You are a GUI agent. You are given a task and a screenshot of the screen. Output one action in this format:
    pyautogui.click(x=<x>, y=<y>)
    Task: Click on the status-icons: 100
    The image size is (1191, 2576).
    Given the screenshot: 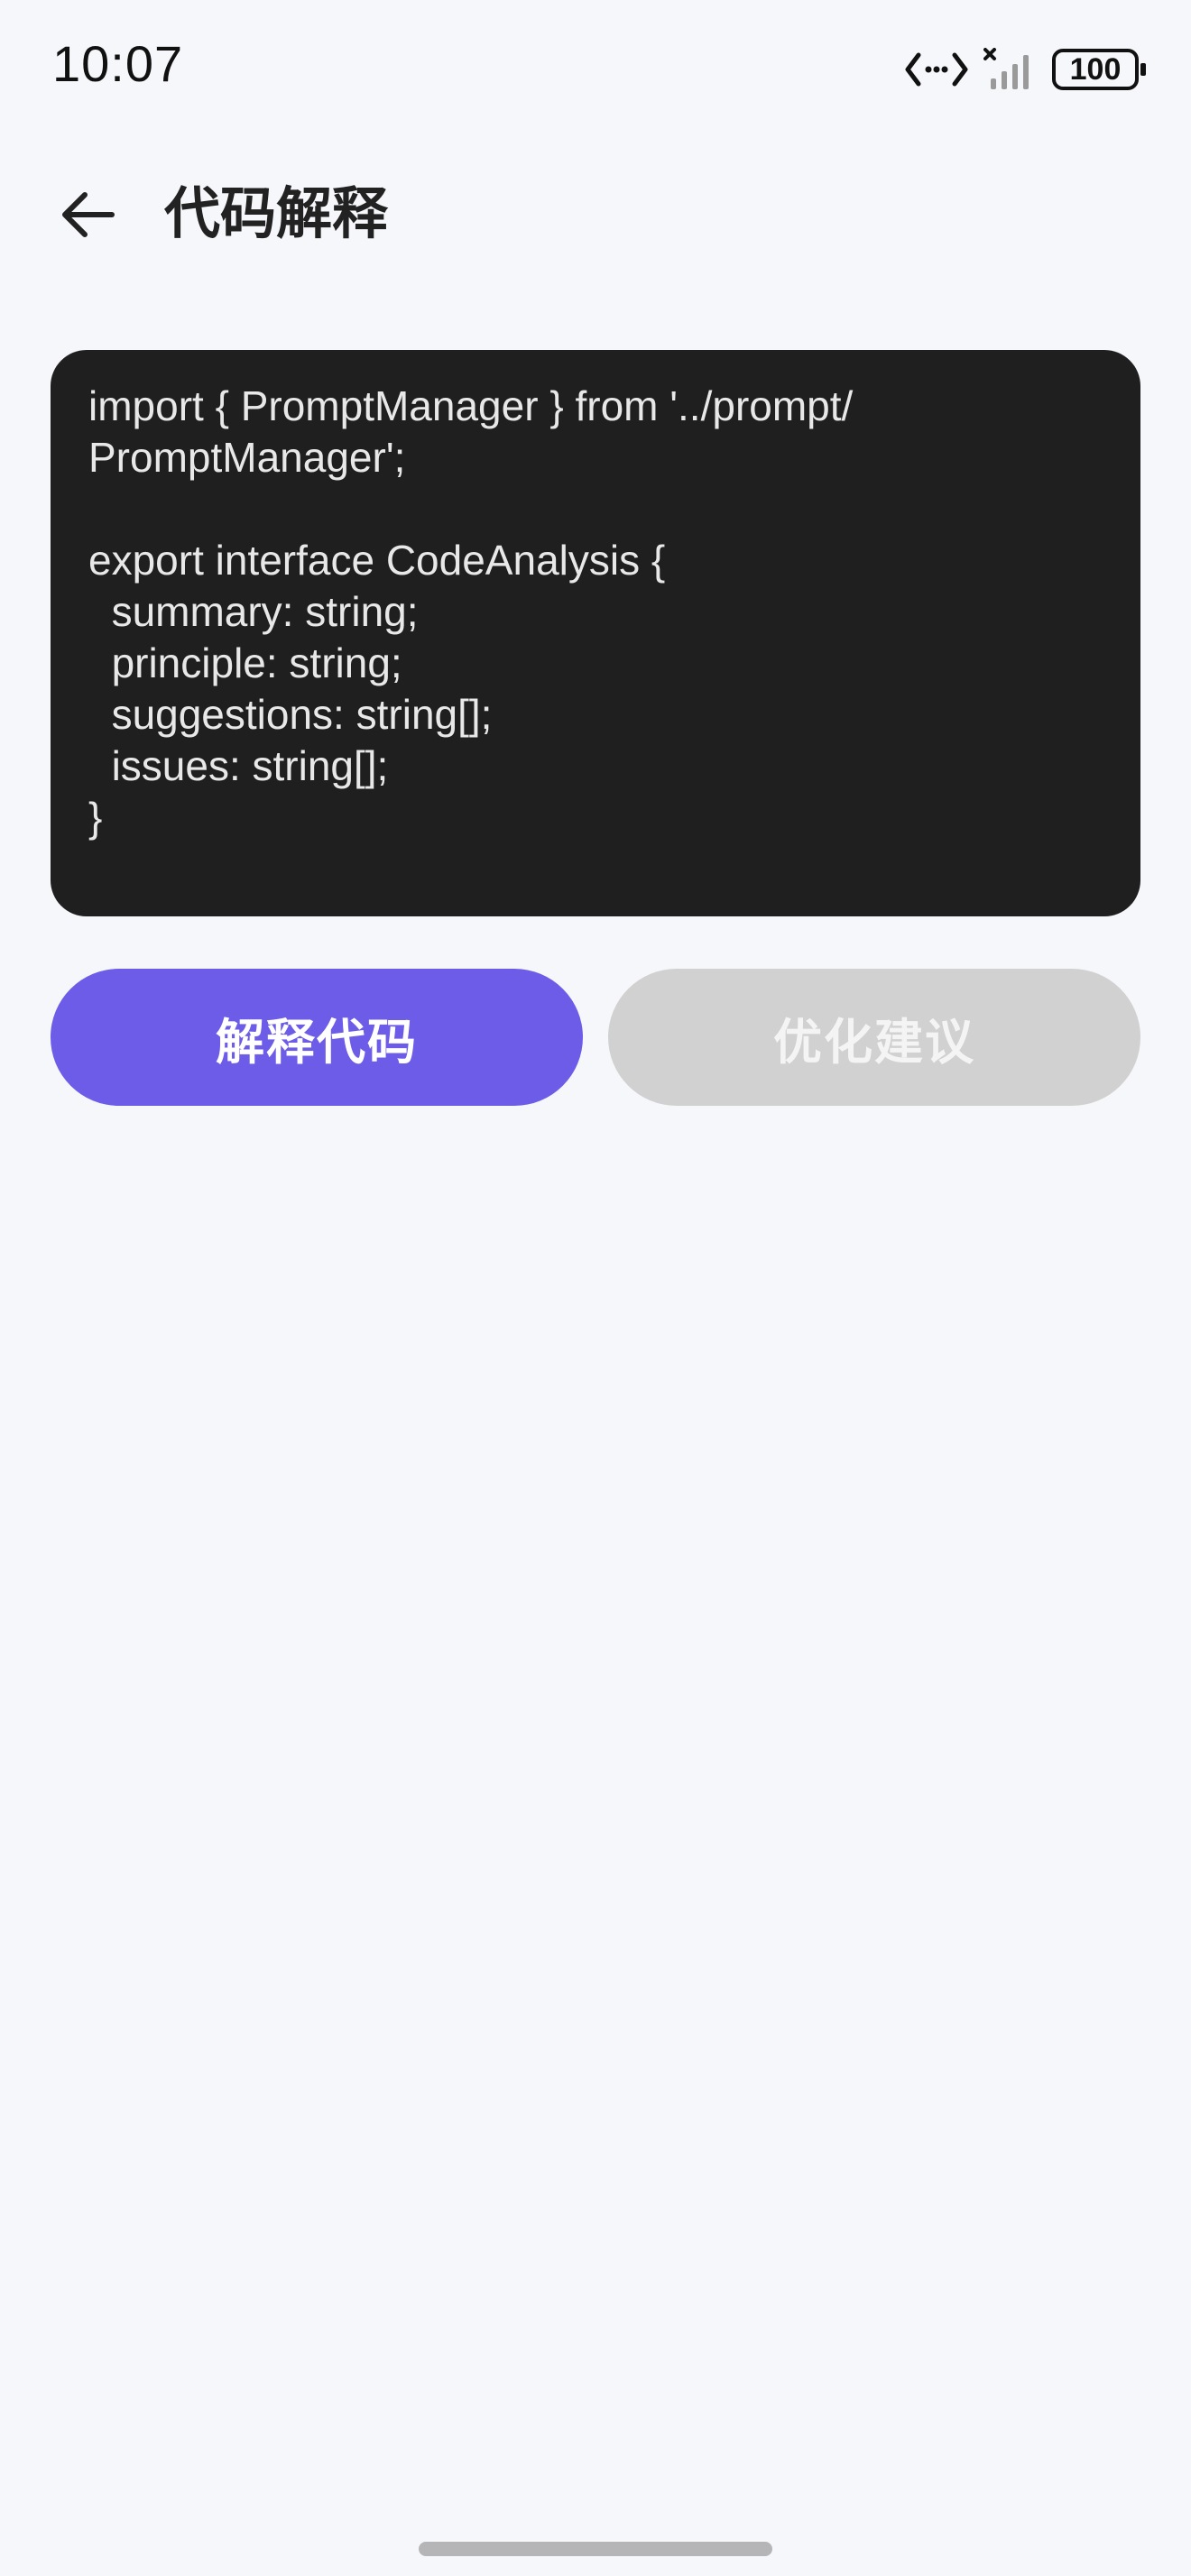 What is the action you would take?
    pyautogui.click(x=1025, y=69)
    